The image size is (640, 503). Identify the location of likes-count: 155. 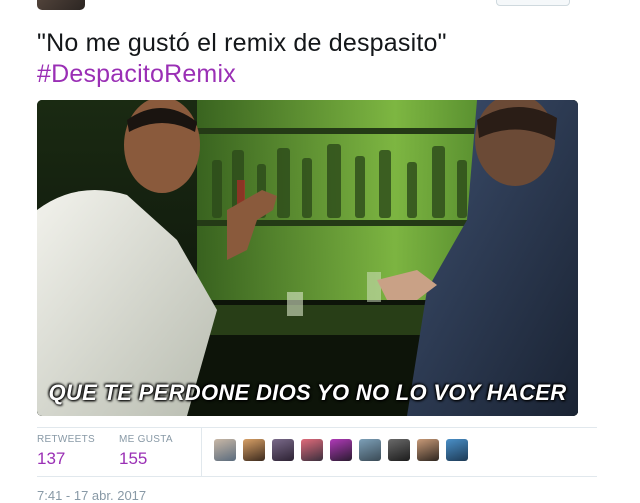
(133, 458).